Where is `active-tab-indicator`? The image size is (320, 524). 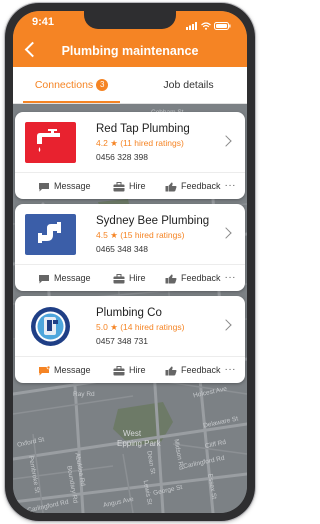 active-tab-indicator is located at coordinates (71, 102).